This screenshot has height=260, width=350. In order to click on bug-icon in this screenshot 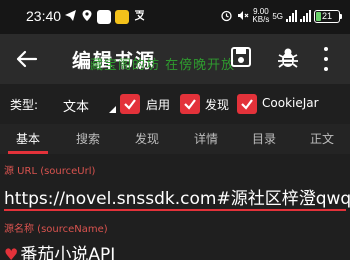, I will do `click(288, 58)`.